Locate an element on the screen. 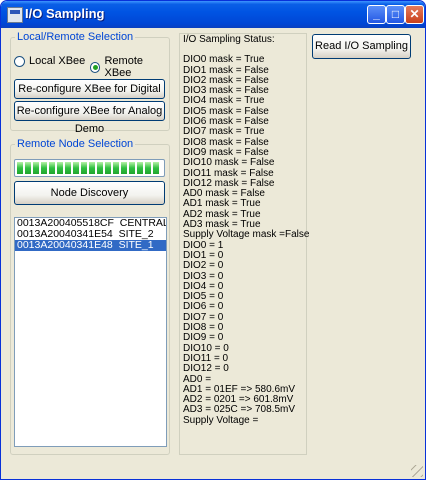 The height and width of the screenshot is (480, 426). analog-demo-button: Re-configure XBee for Analog Demo is located at coordinates (89, 118).